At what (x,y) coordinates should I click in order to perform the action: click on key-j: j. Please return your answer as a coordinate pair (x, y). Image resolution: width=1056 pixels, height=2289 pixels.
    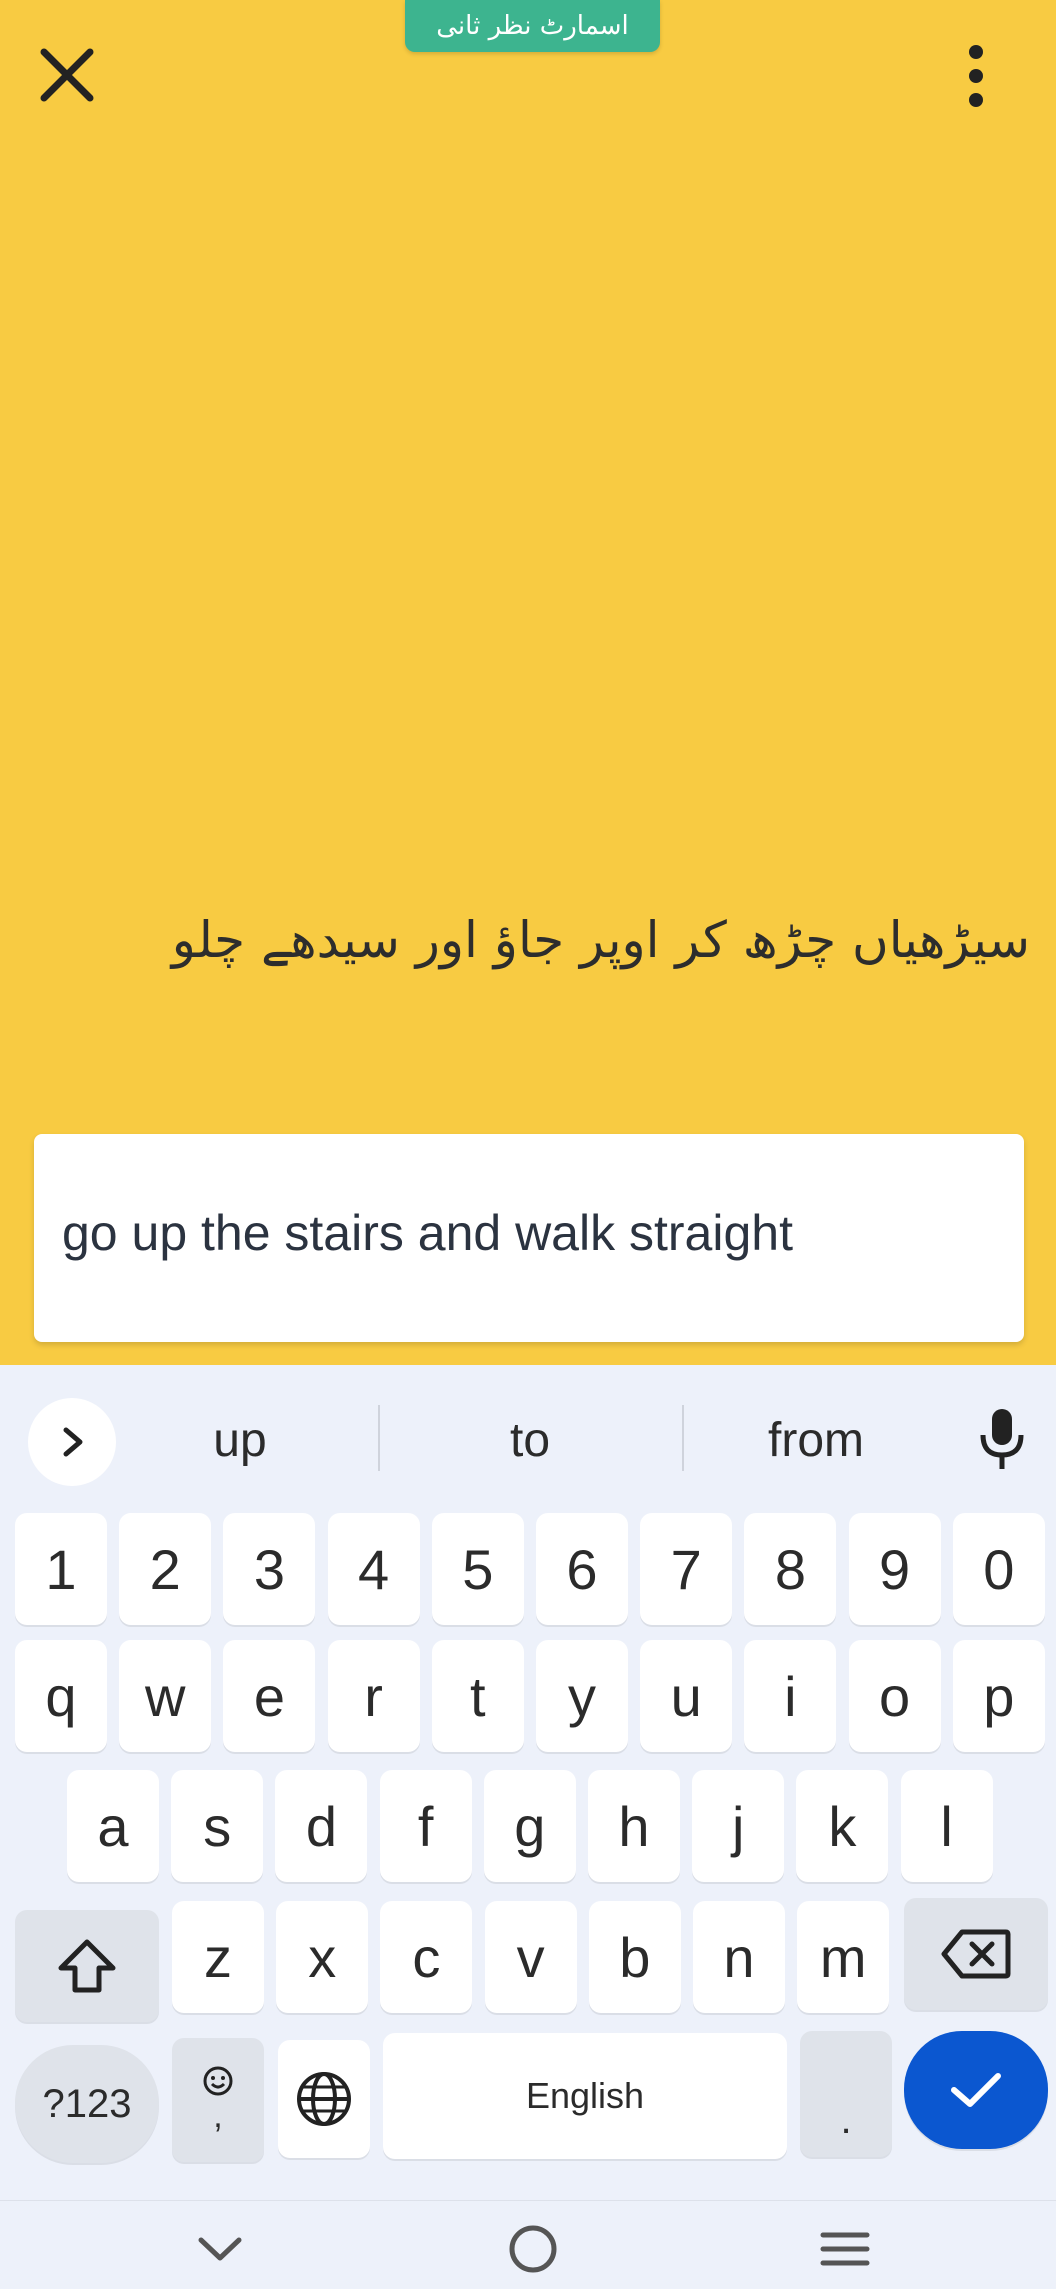
    Looking at the image, I should click on (738, 1826).